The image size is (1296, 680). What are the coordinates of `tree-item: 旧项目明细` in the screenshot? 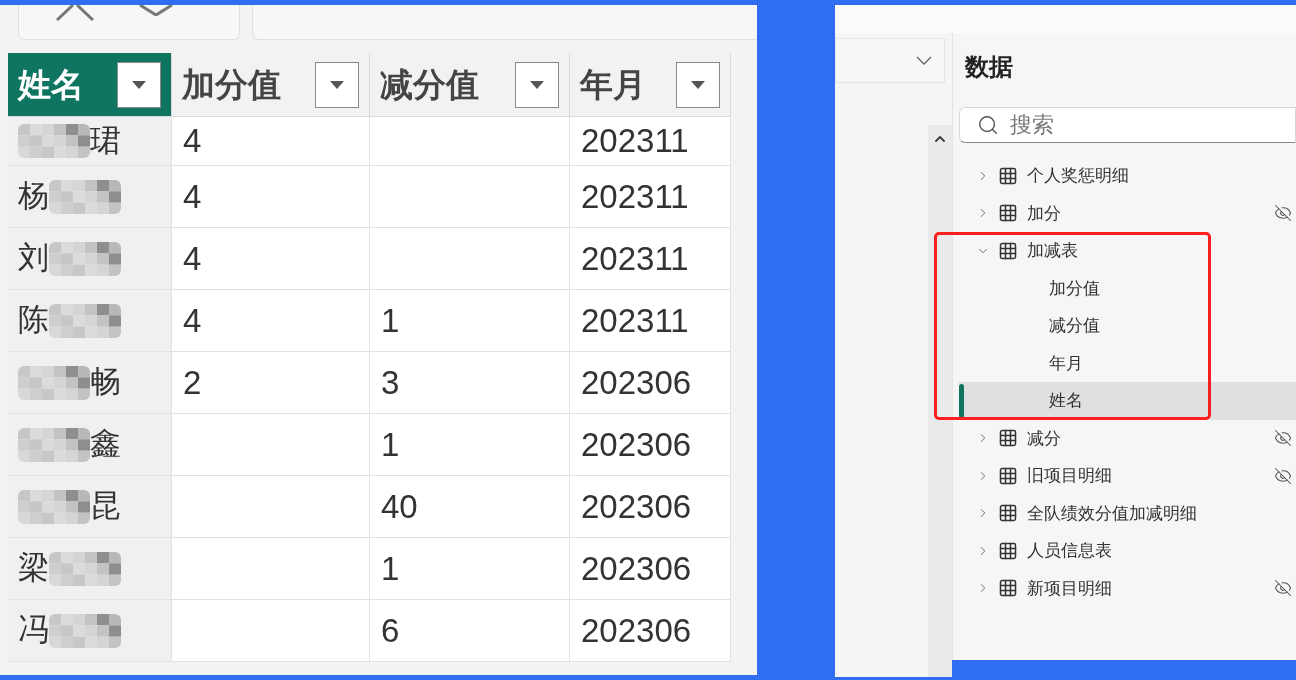 It's located at (1127, 476).